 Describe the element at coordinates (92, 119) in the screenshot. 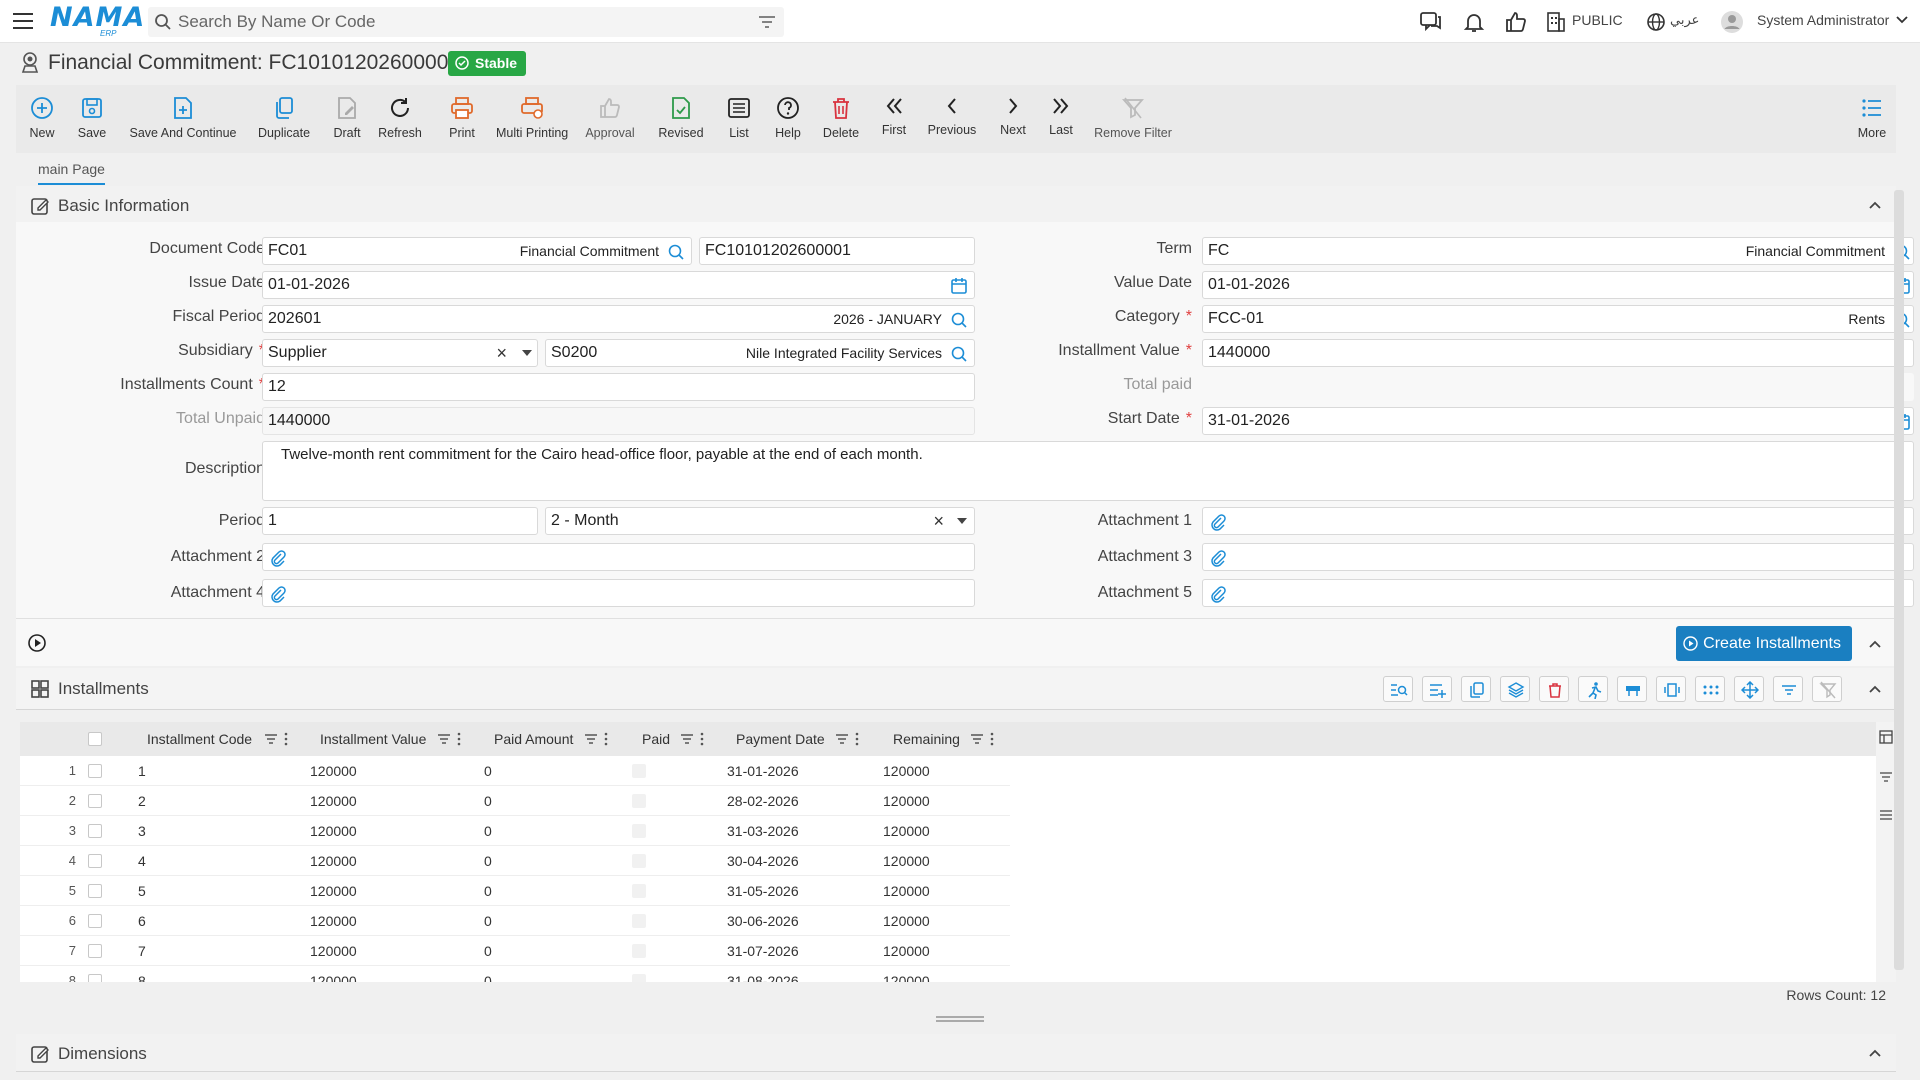

I see `save-button: Save` at that location.